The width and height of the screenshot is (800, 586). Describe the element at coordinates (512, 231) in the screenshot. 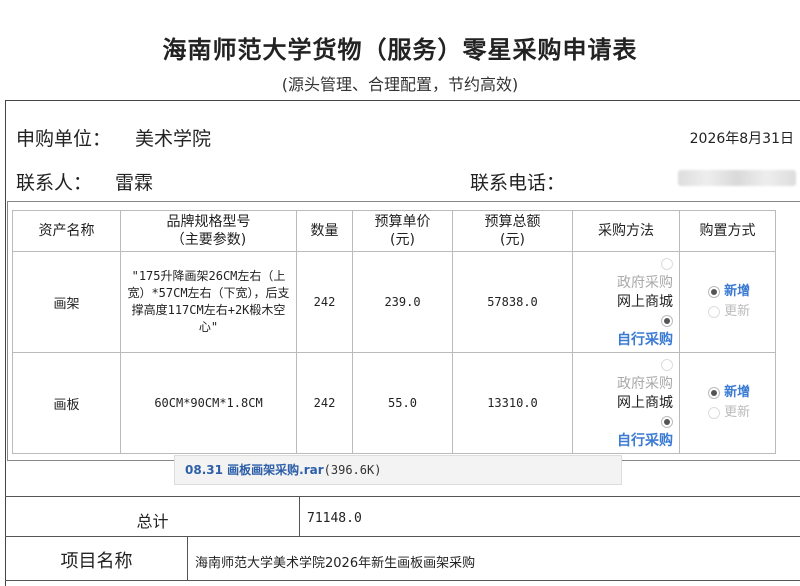

I see `col-header-total: 预算总额 (元)` at that location.